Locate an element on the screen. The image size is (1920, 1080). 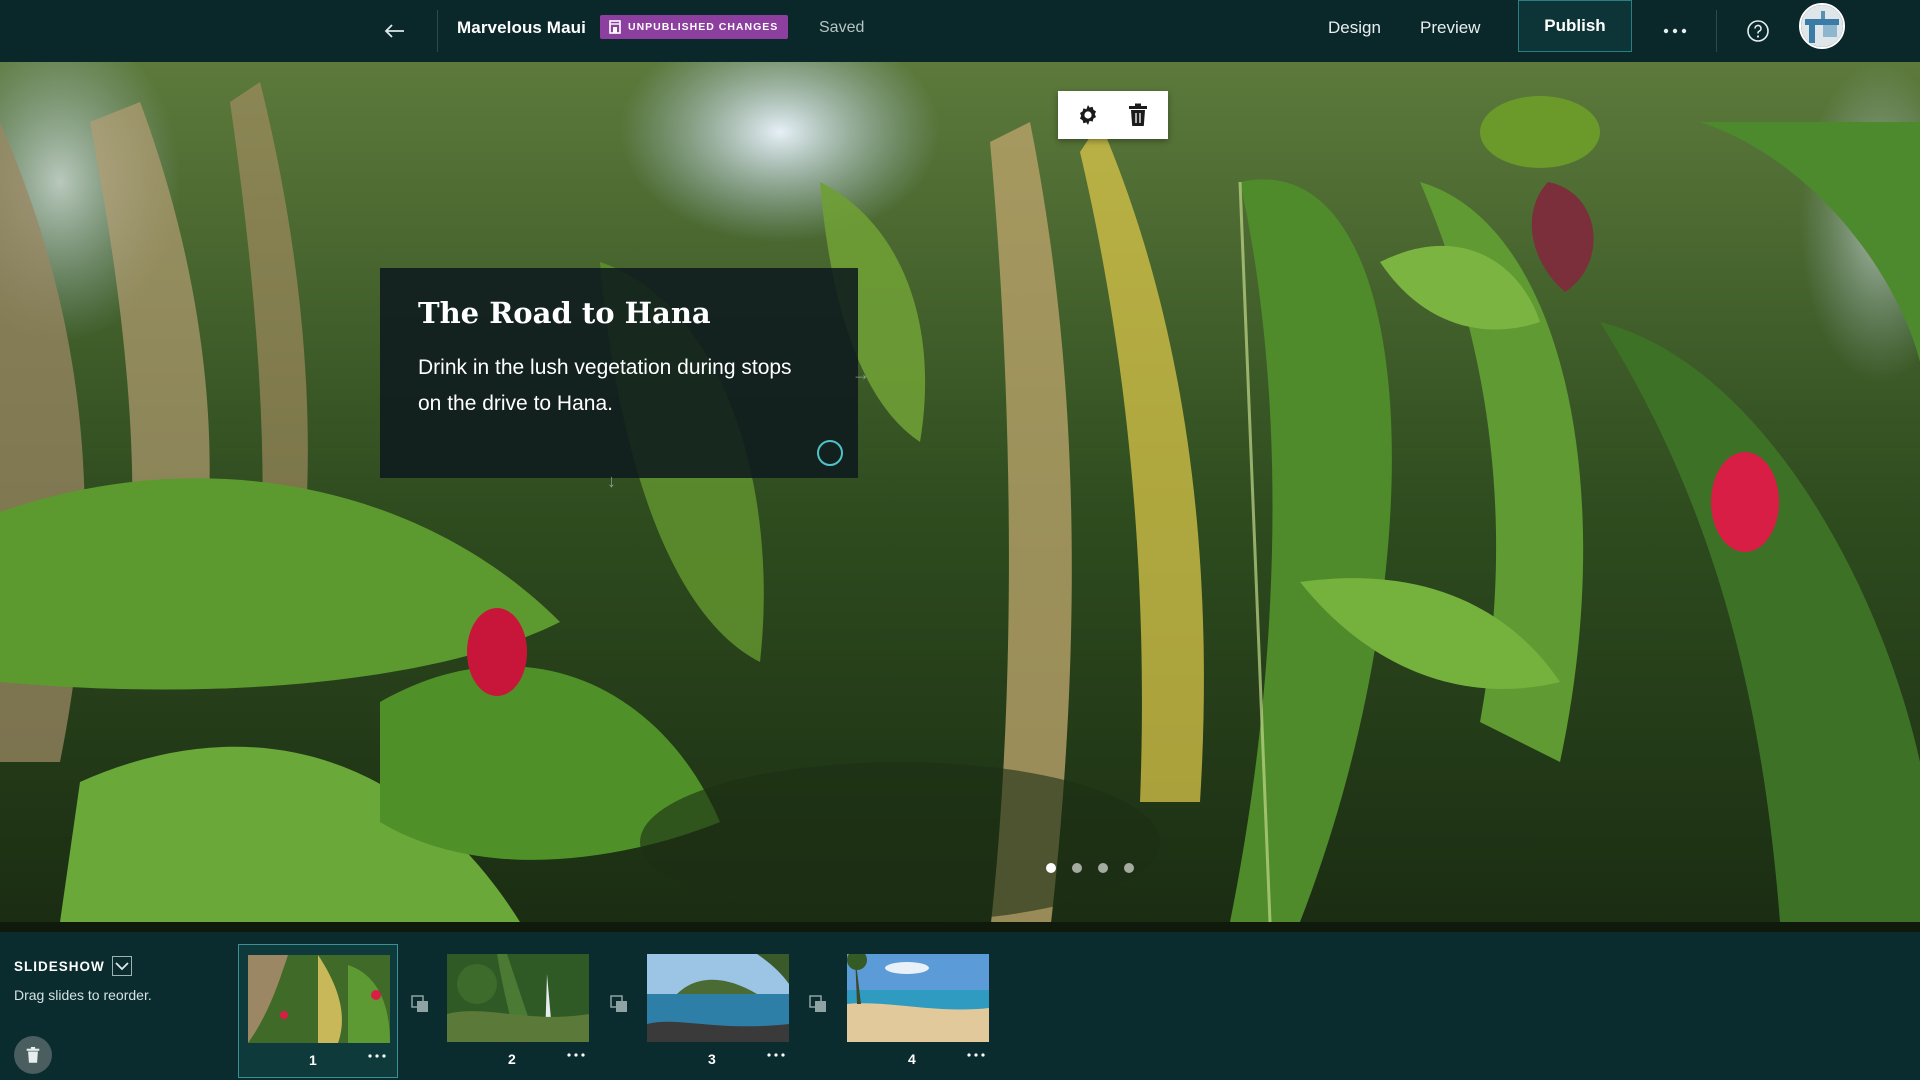
slide-delete-button is located at coordinates (1138, 115).